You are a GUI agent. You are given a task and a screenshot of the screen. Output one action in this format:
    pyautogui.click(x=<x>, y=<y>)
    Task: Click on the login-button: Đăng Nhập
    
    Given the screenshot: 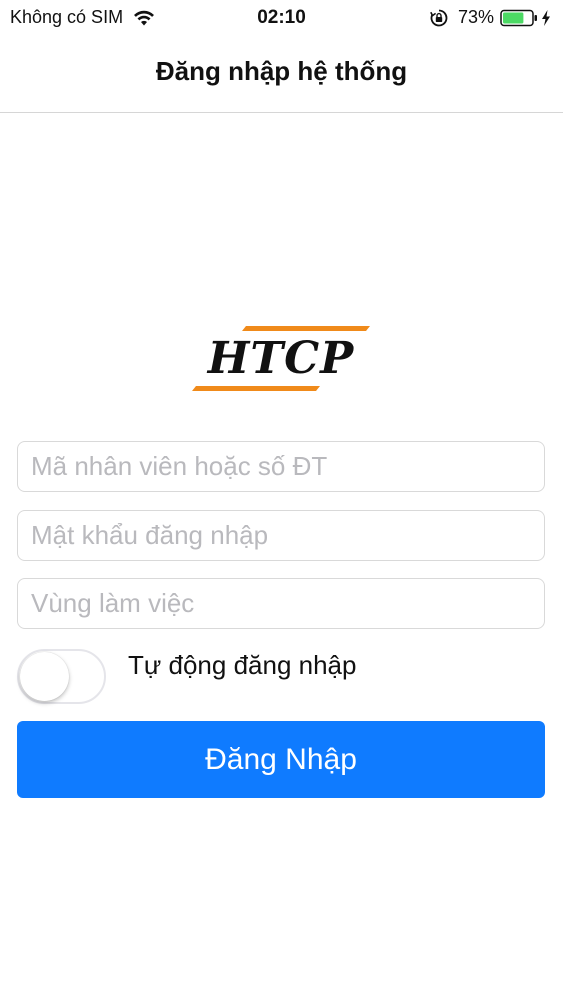 What is the action you would take?
    pyautogui.click(x=281, y=759)
    